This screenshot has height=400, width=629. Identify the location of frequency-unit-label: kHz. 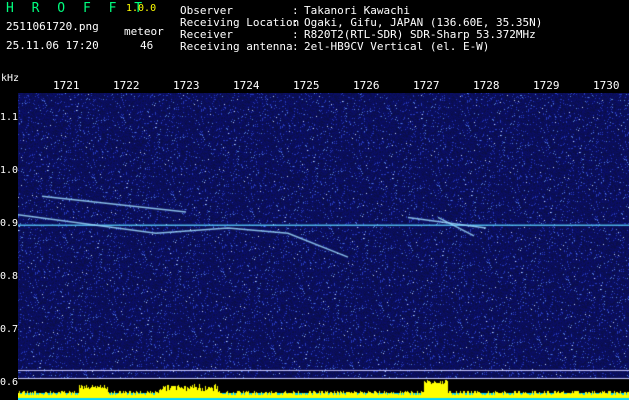
(10, 78).